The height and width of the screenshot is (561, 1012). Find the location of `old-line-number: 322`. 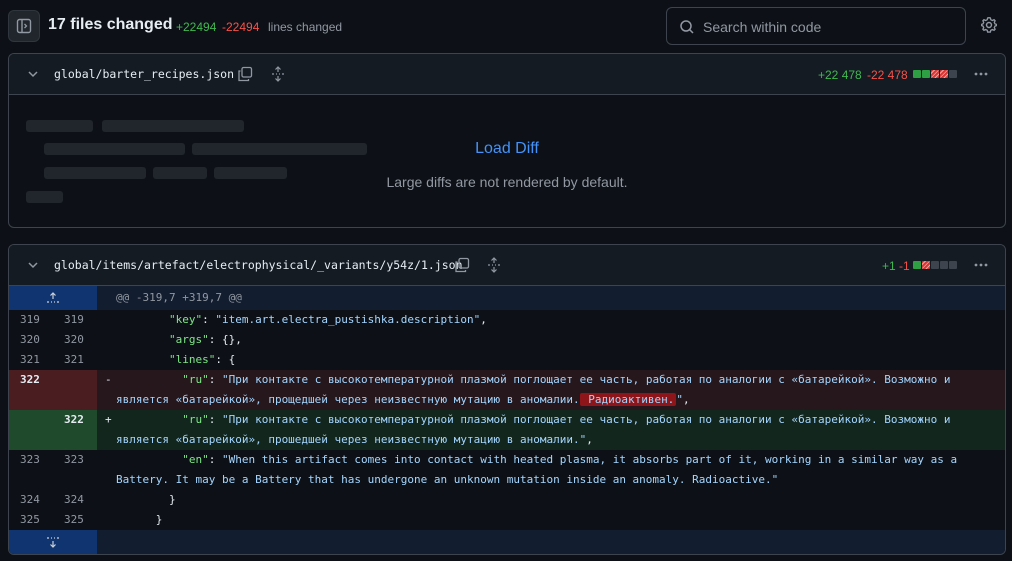

old-line-number: 322 is located at coordinates (31, 390).